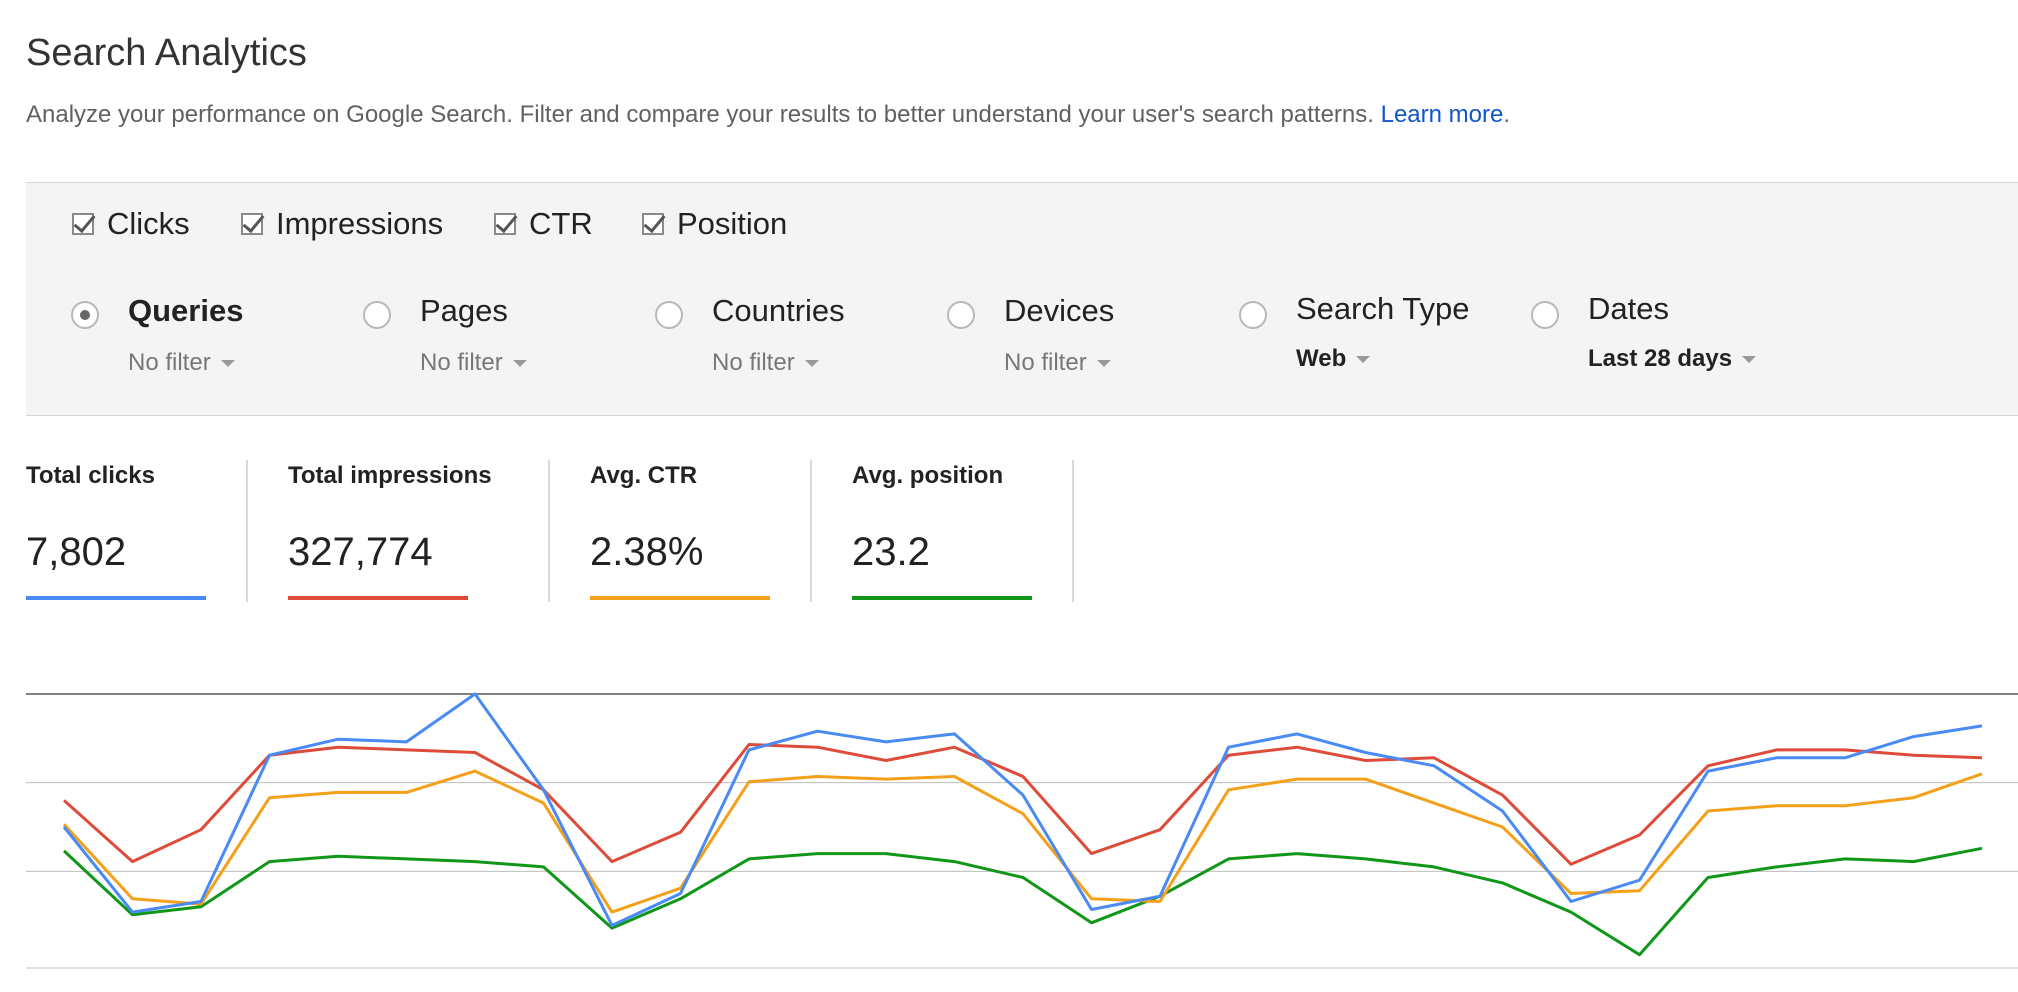 This screenshot has width=2018, height=992. What do you see at coordinates (778, 310) in the screenshot?
I see `dimension-label: Countries` at bounding box center [778, 310].